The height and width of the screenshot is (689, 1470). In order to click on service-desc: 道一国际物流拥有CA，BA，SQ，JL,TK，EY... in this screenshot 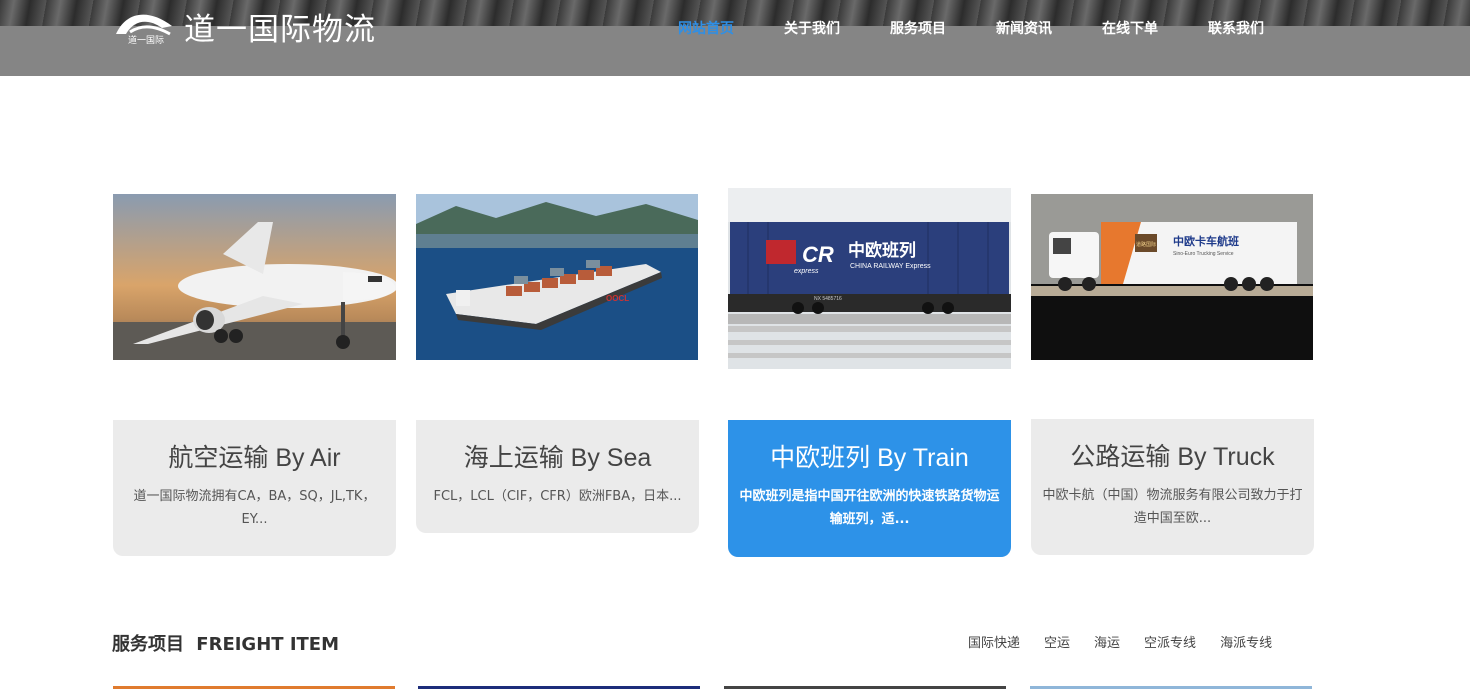, I will do `click(254, 508)`.